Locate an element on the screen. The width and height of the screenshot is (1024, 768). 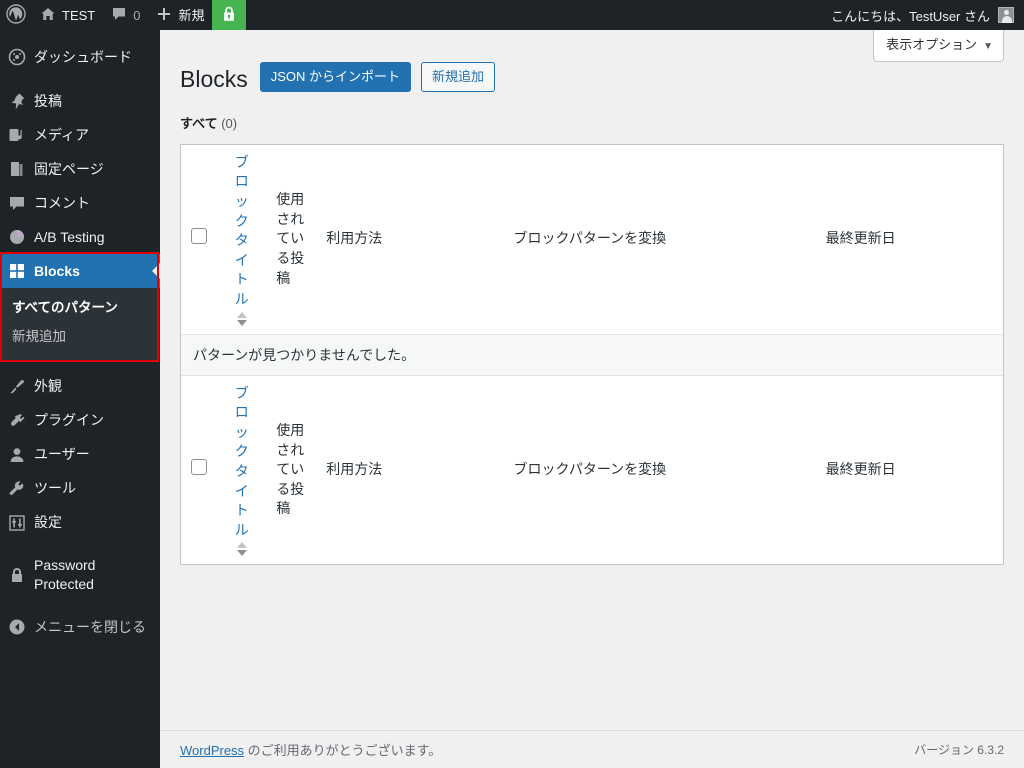
screen-meta-links: 表示オプション ▼ is located at coordinates (938, 46).